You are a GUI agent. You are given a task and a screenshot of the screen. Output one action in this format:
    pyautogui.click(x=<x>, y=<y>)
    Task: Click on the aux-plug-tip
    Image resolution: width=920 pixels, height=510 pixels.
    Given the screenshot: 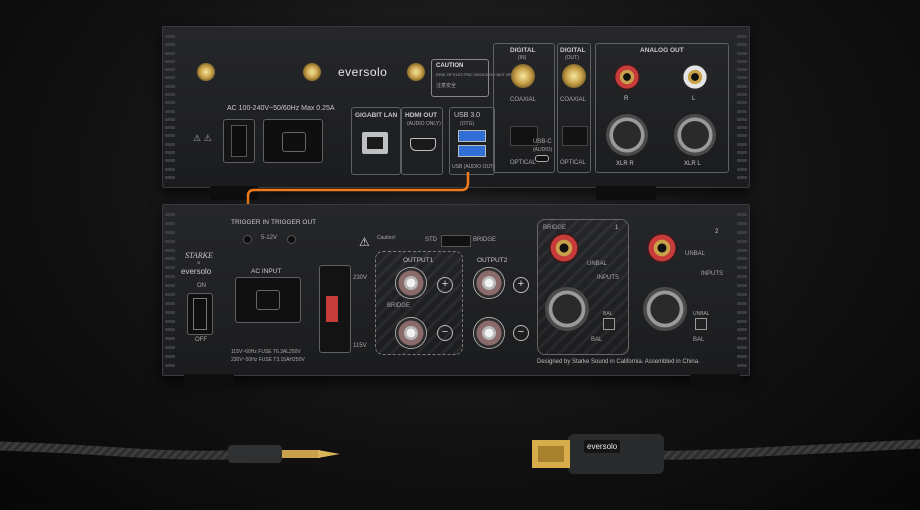 What is the action you would take?
    pyautogui.click(x=301, y=454)
    